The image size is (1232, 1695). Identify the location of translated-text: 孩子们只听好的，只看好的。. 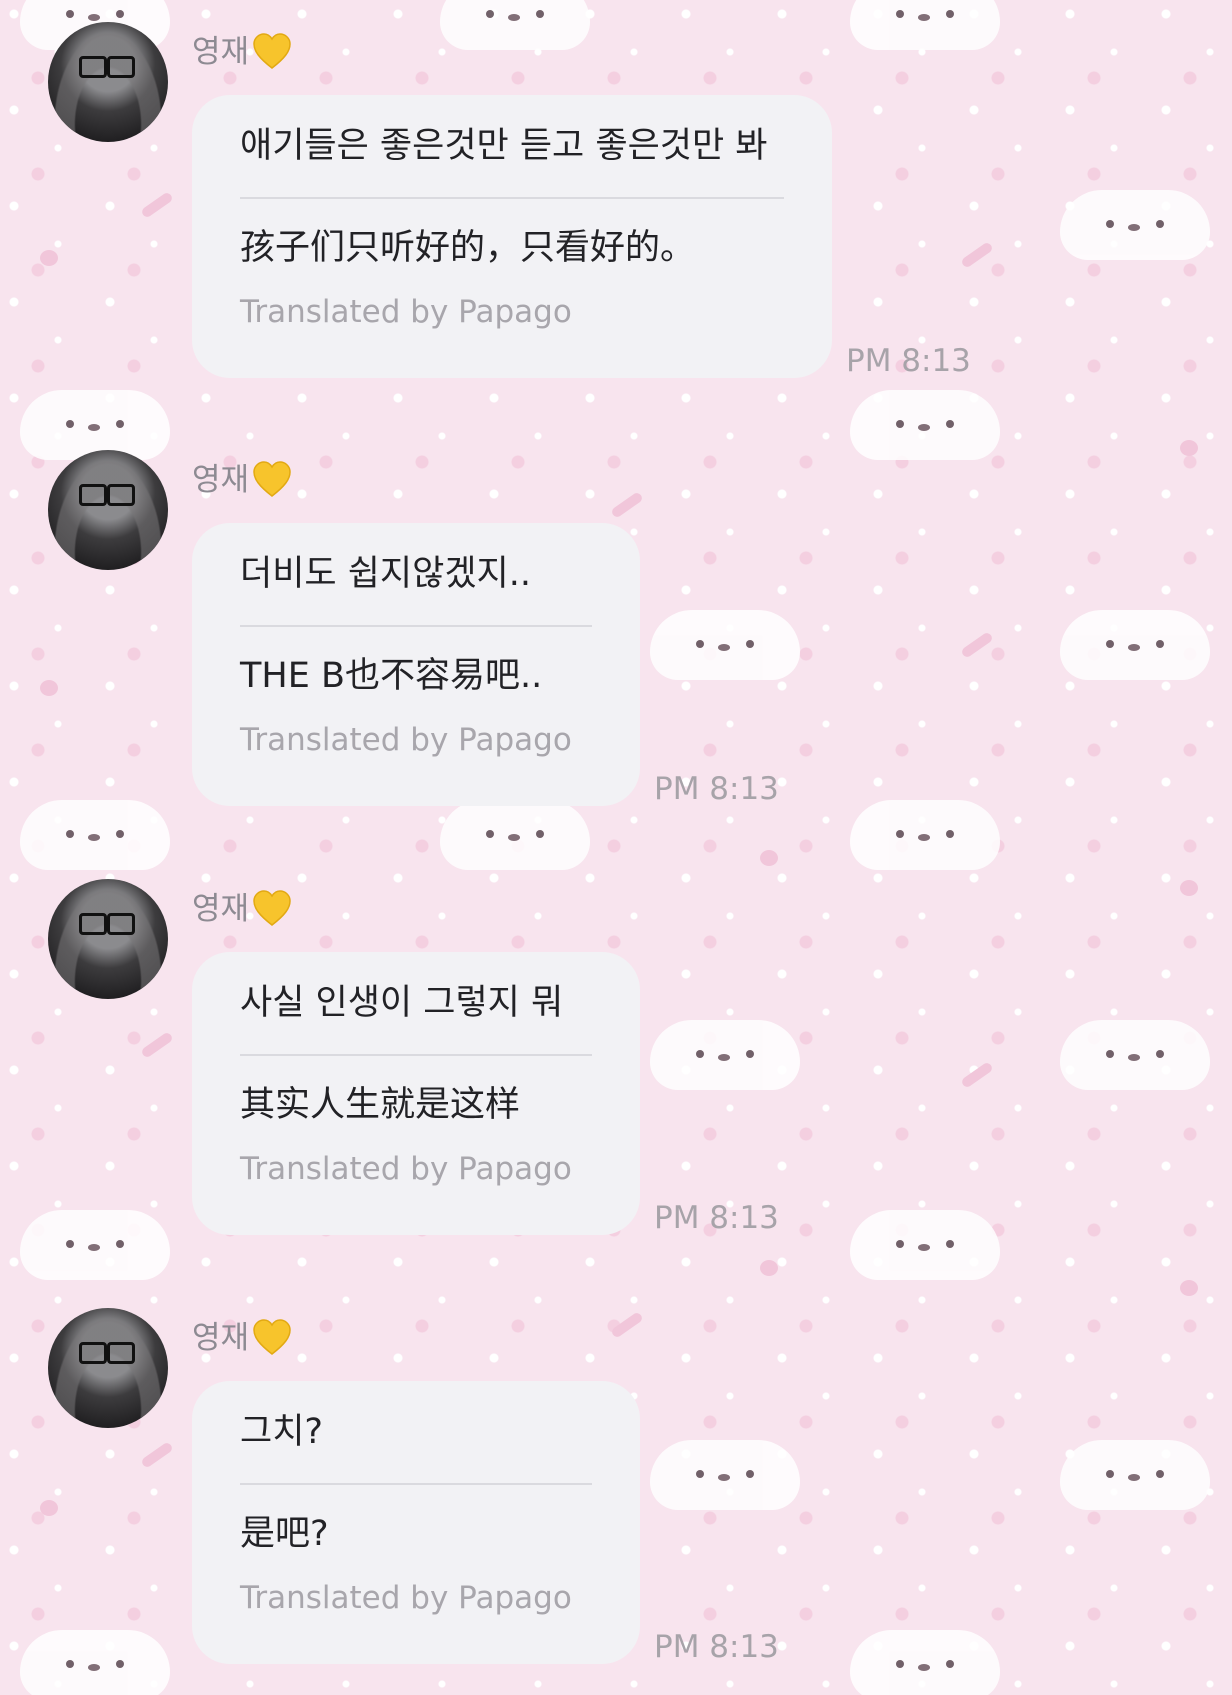
(468, 248).